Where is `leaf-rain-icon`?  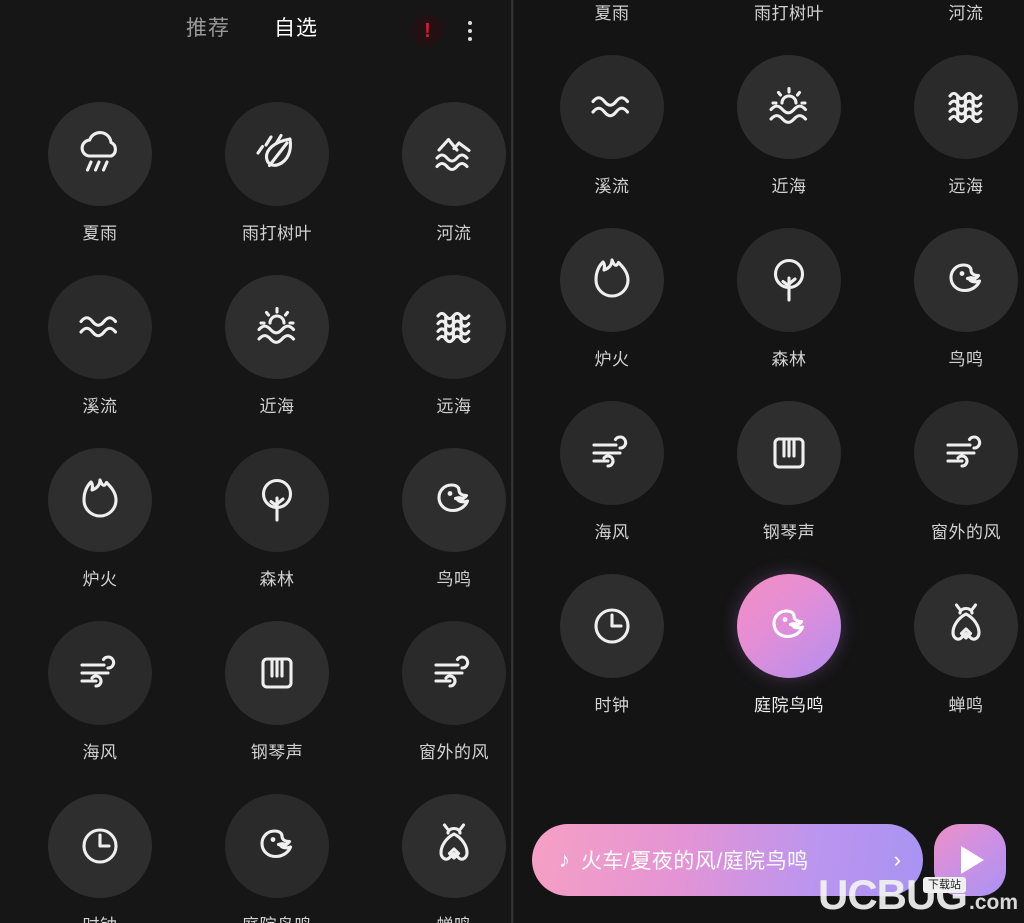
leaf-rain-icon is located at coordinates (277, 154).